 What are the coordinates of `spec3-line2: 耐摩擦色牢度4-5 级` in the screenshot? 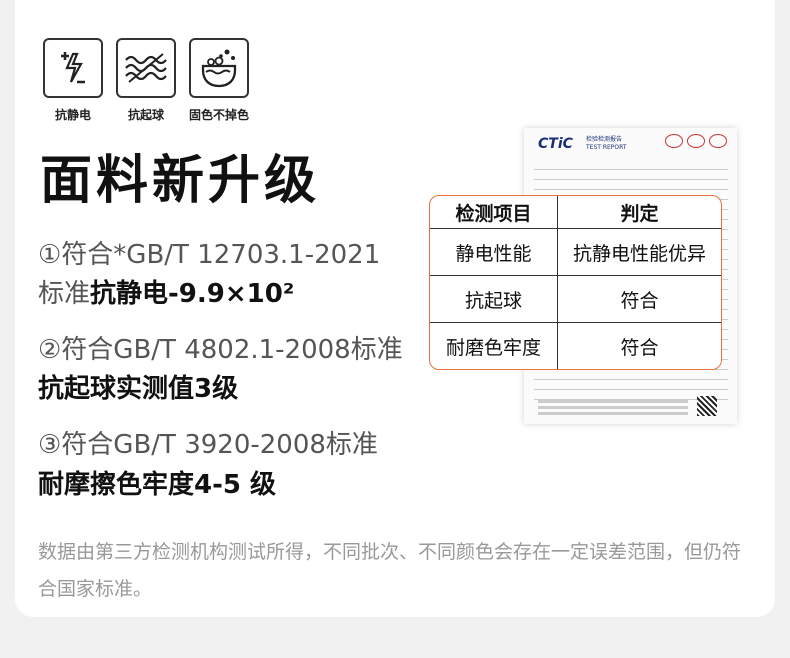 It's located at (157, 482).